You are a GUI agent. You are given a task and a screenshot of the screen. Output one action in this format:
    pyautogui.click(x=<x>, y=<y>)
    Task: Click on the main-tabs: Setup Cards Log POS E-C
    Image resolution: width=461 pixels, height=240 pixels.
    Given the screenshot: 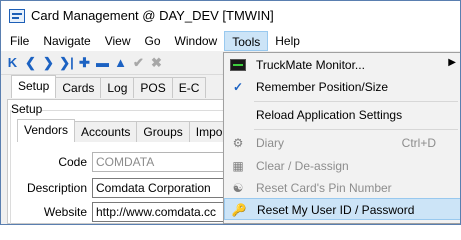 What is the action you would take?
    pyautogui.click(x=109, y=87)
    